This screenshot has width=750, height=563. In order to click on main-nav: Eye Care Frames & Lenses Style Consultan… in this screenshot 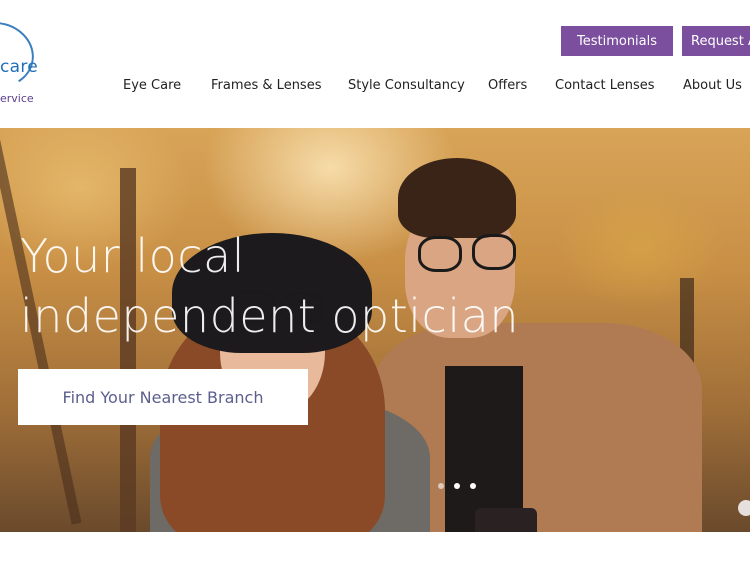, I will do `click(375, 87)`.